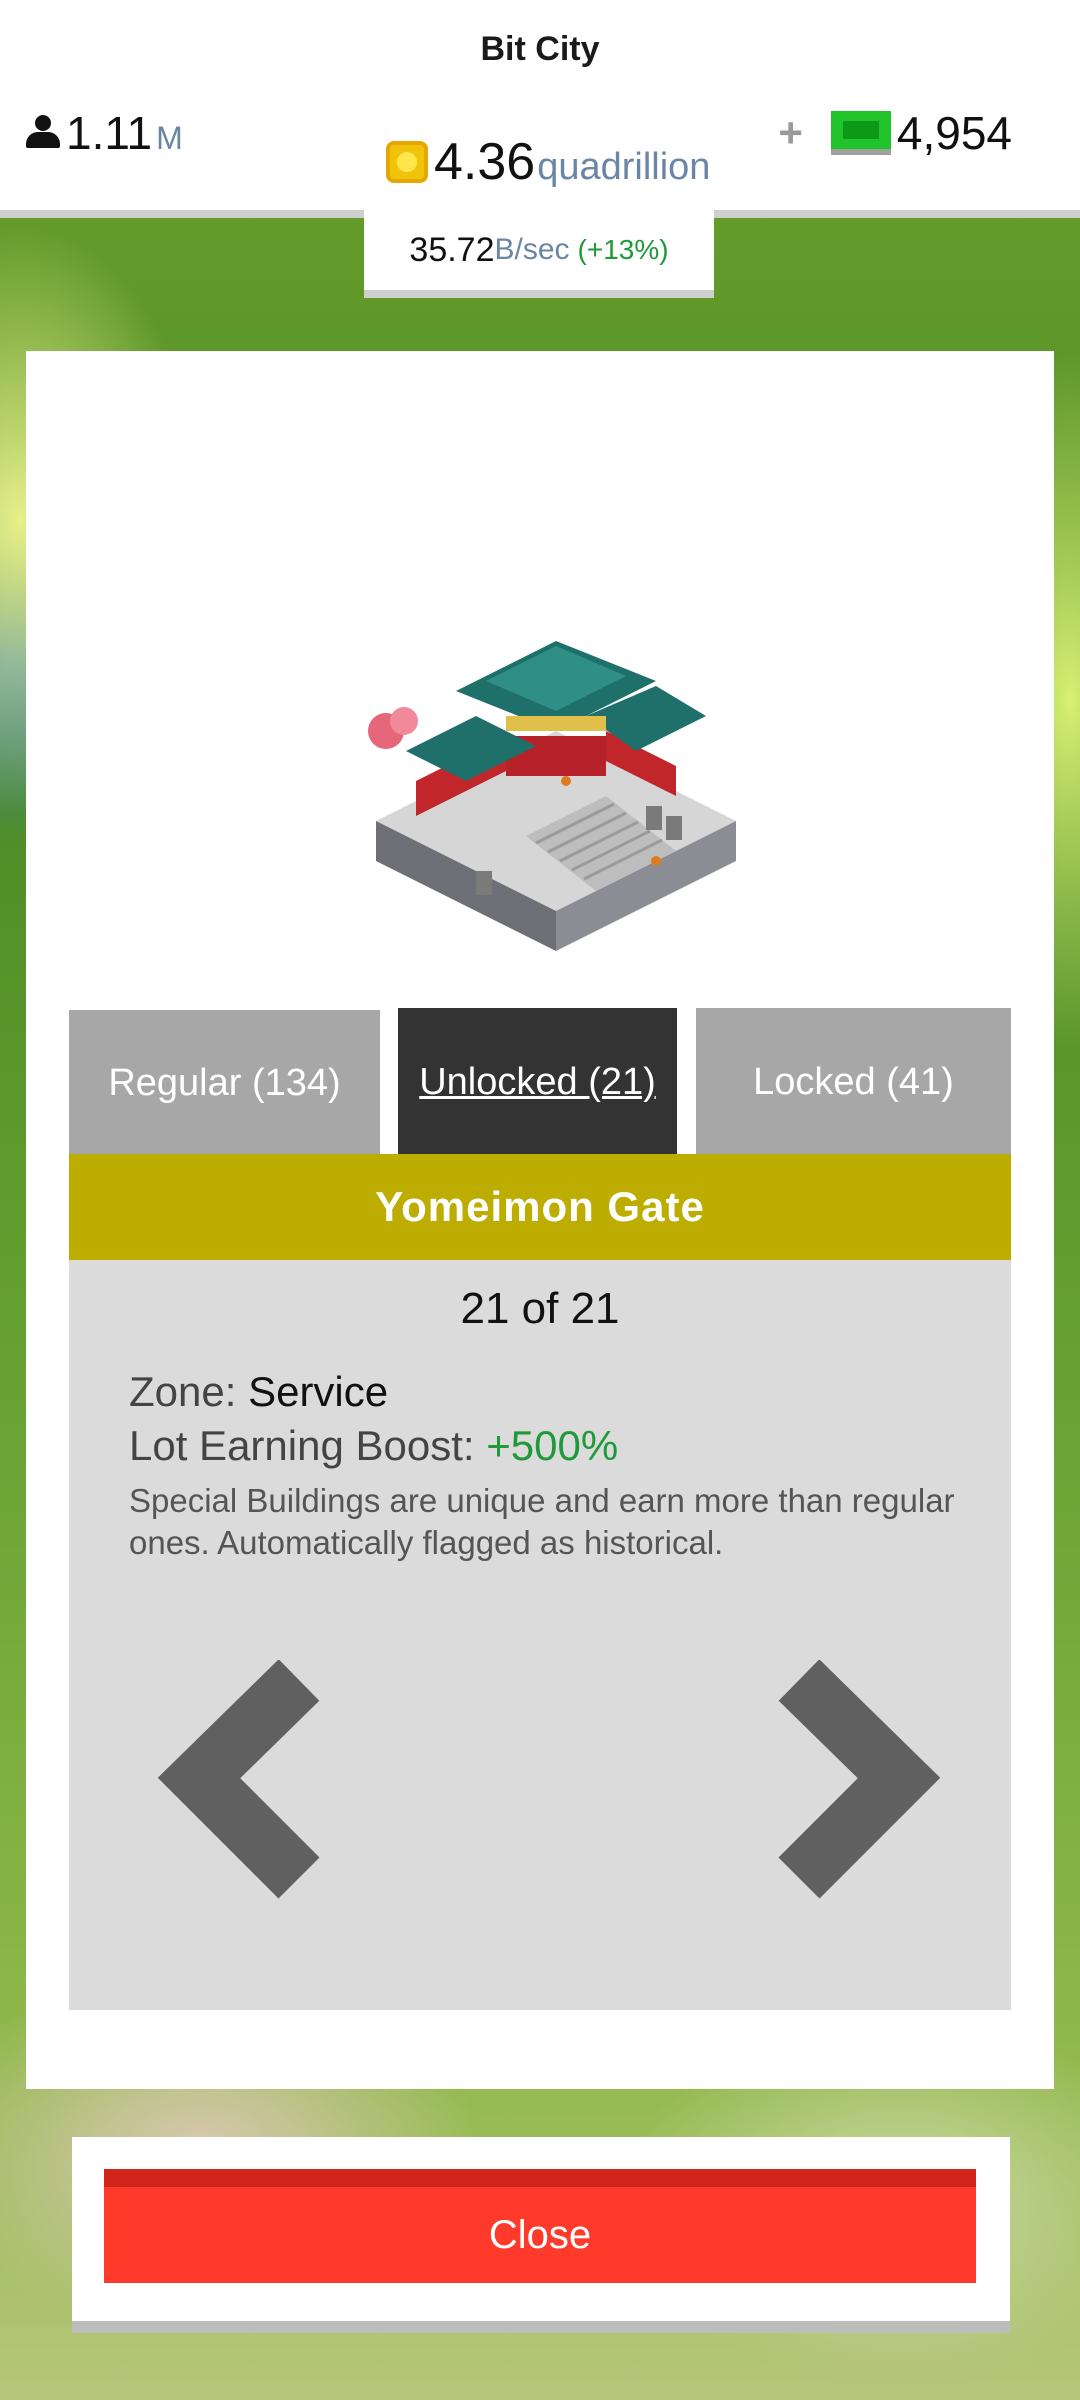 Image resolution: width=1080 pixels, height=2400 pixels. What do you see at coordinates (790, 133) in the screenshot?
I see `add-cash-button: +` at bounding box center [790, 133].